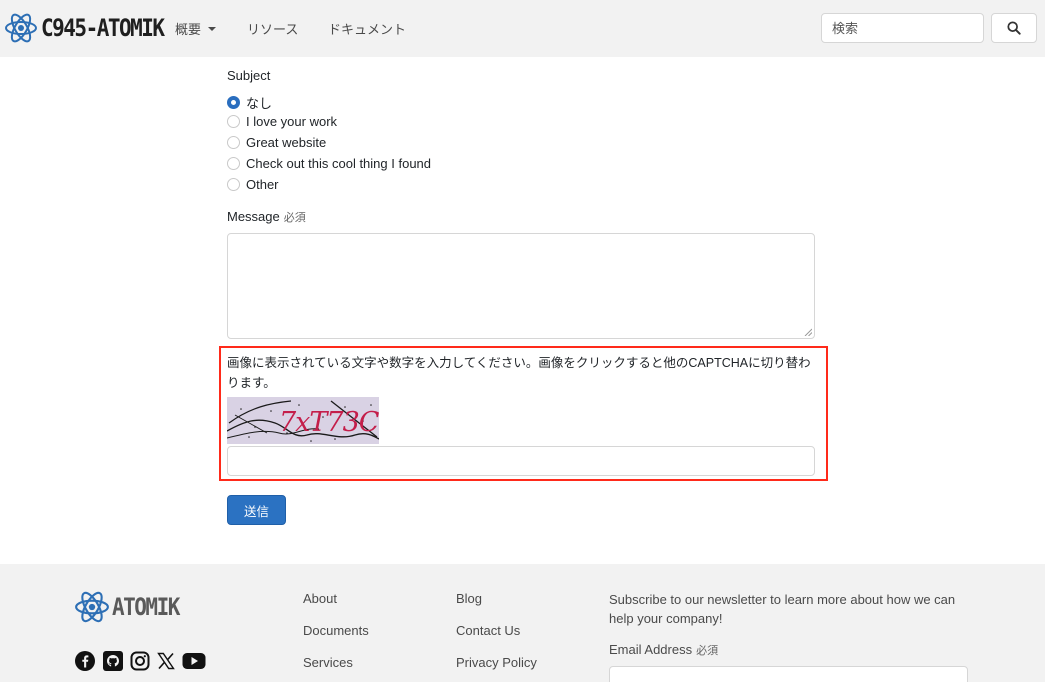  I want to click on captcha-image: 7xT73C, so click(303, 420).